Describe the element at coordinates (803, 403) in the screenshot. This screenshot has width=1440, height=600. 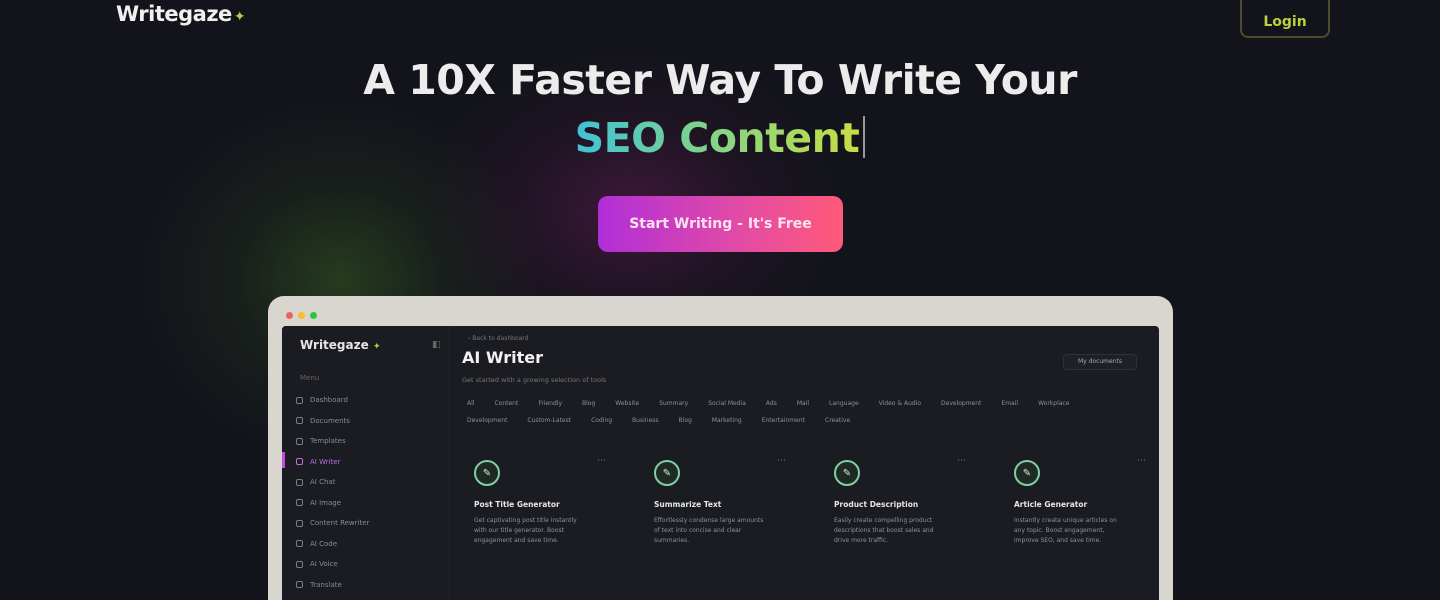
I see `filter-chip: Mail` at that location.